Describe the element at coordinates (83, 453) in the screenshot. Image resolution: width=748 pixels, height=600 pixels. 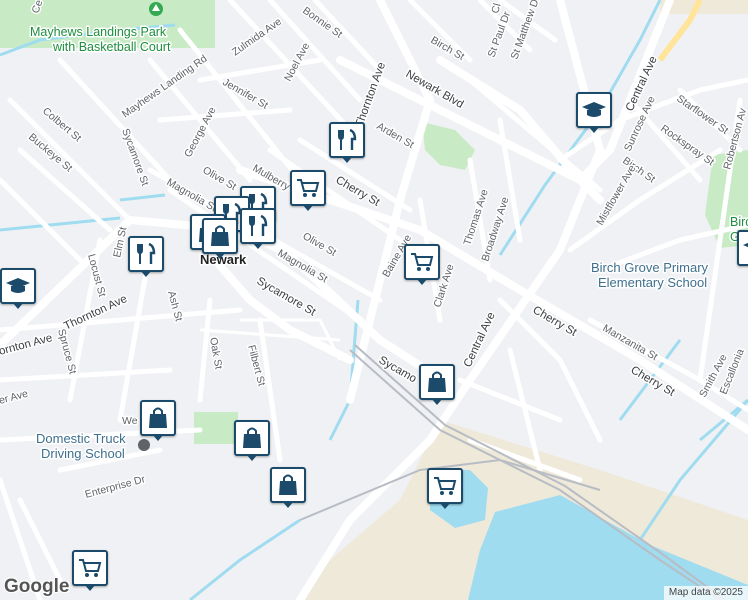
I see `poi-label: Driving School` at that location.